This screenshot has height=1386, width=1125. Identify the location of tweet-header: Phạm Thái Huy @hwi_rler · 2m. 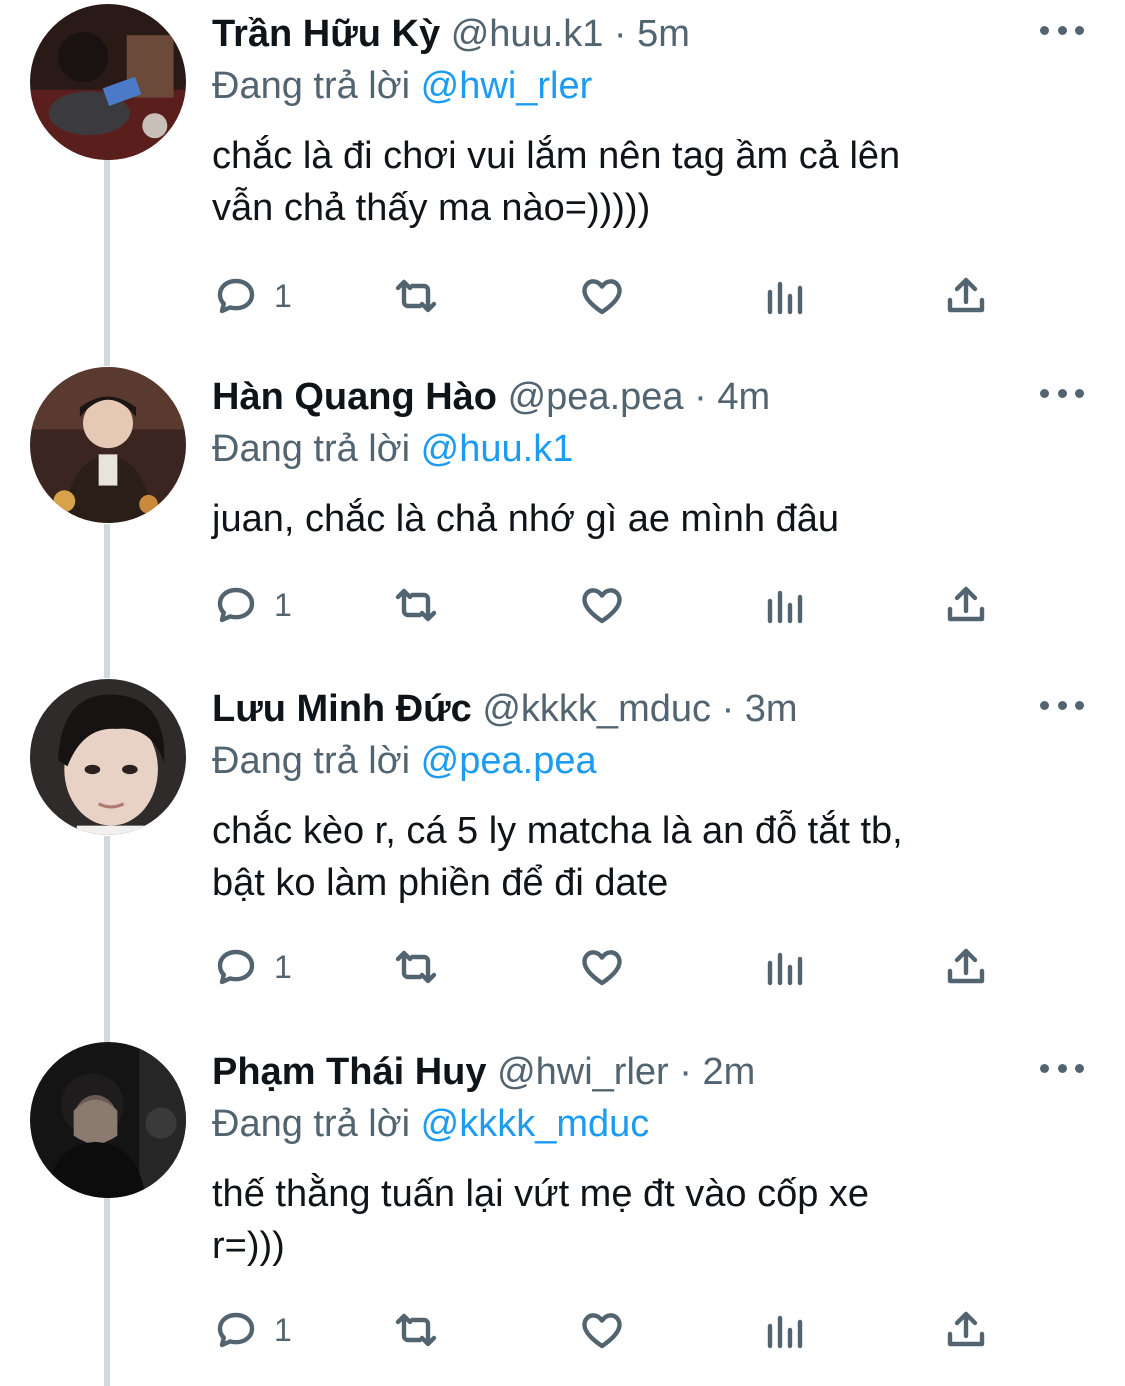
(483, 1072).